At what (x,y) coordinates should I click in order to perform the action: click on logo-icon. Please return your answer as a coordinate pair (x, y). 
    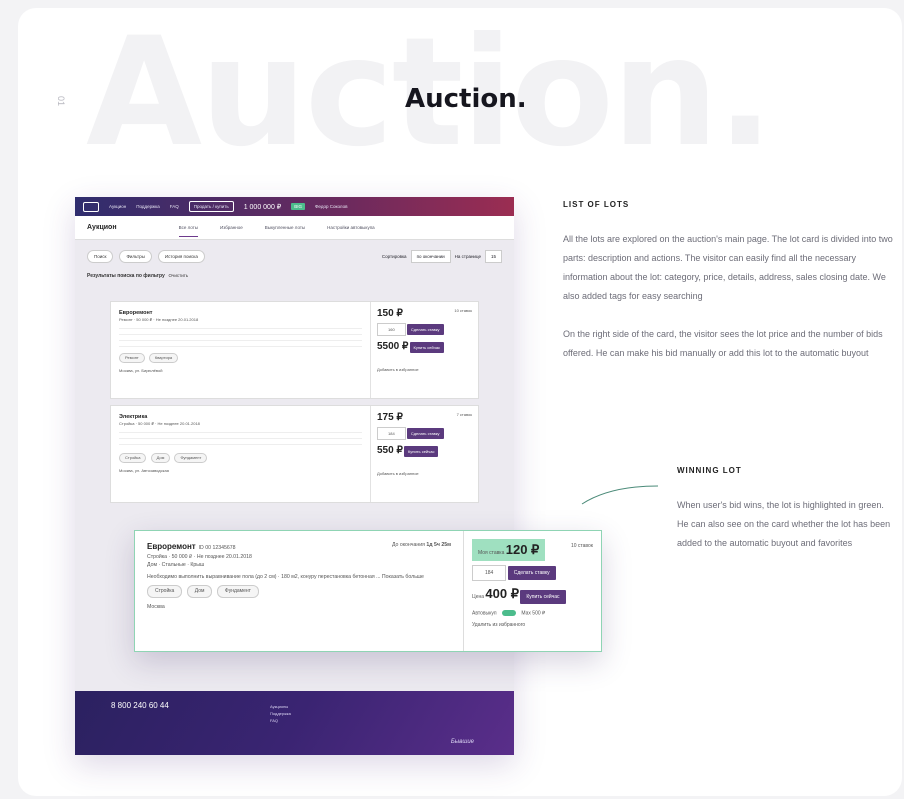
    Looking at the image, I should click on (91, 206).